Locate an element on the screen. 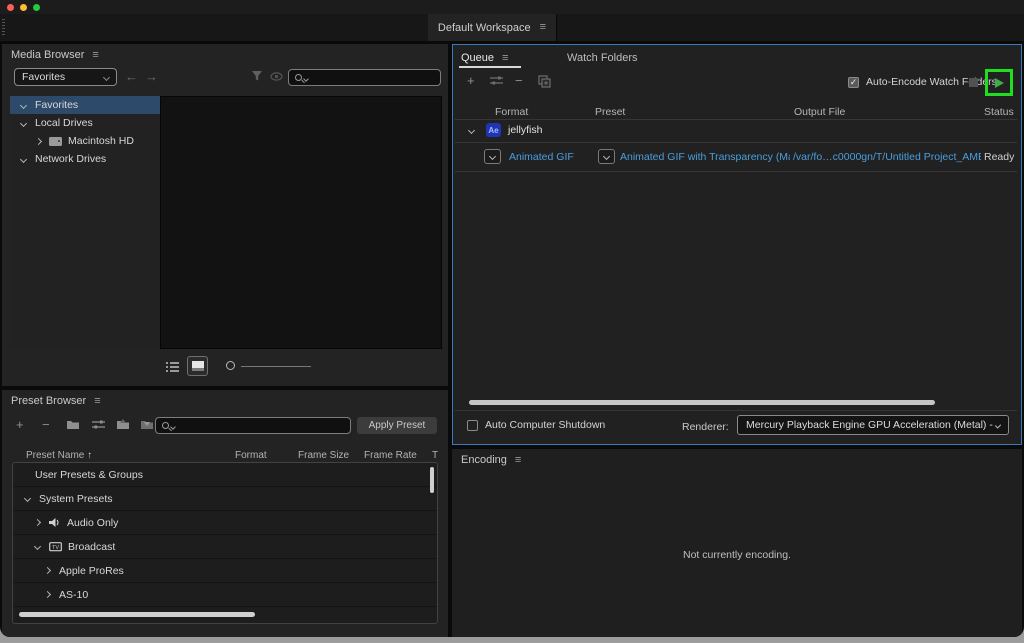 This screenshot has width=1024, height=643. workspace-tabstrip: Default Workspace ≡ is located at coordinates (512, 27).